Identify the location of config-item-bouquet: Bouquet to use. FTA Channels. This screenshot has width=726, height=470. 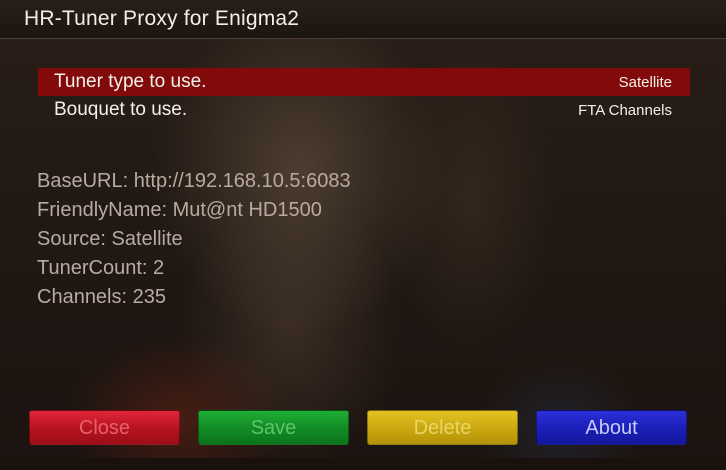
(364, 110).